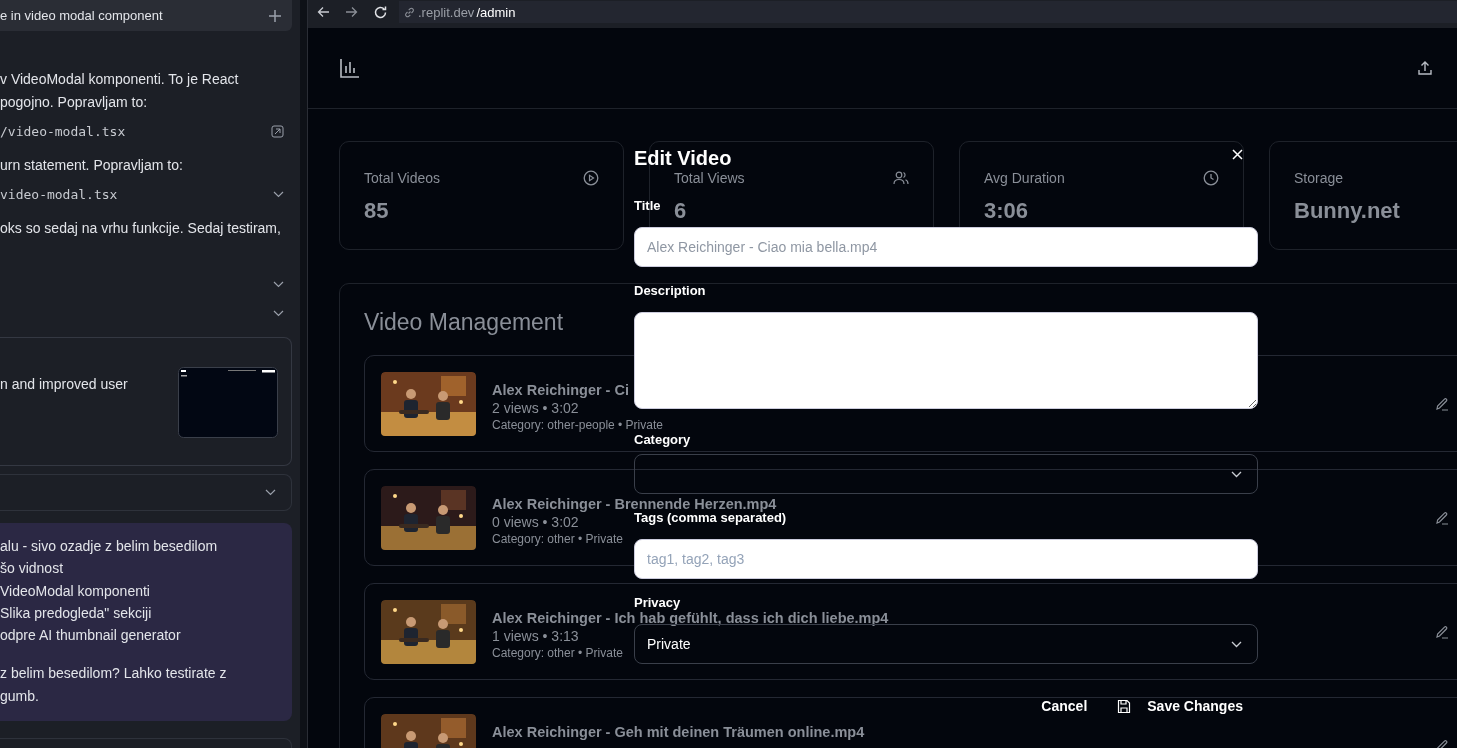  I want to click on address-bar: .replit.dev/admin, so click(928, 12).